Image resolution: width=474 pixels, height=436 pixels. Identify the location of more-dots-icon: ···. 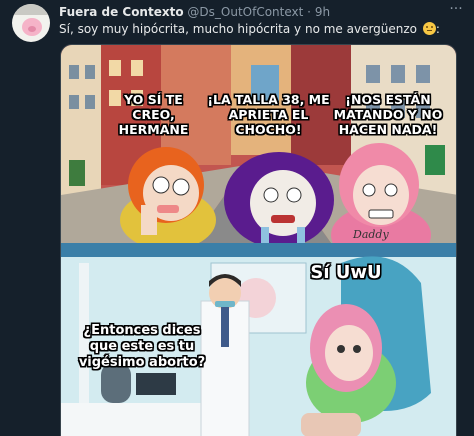
(456, 10).